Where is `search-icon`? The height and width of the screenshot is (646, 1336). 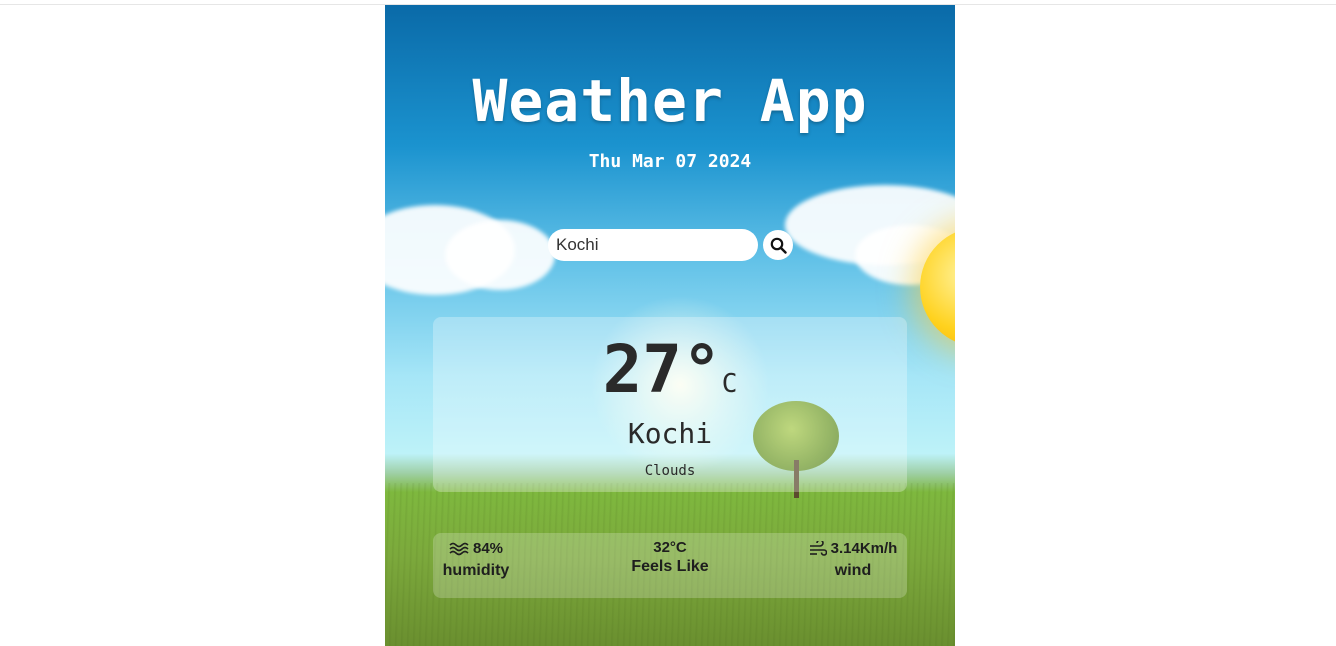
search-icon is located at coordinates (778, 245).